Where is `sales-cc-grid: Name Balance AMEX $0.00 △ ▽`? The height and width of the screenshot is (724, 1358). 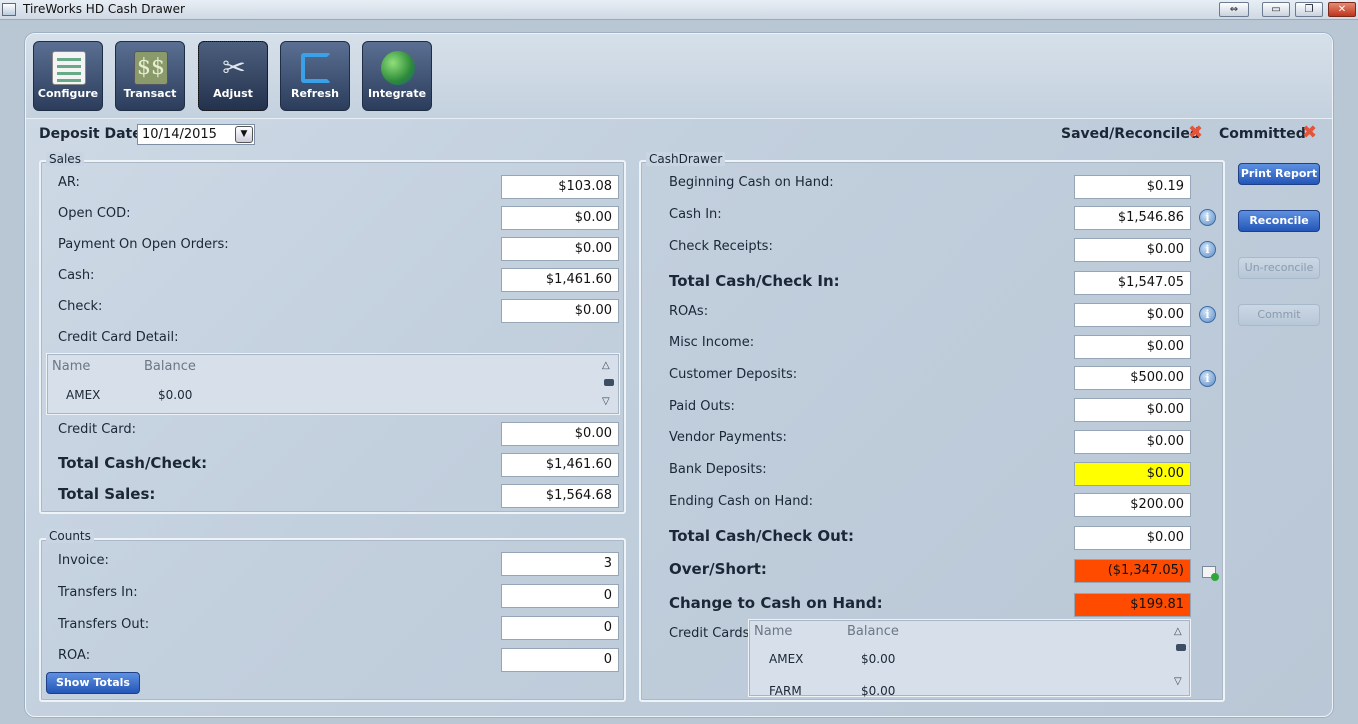 sales-cc-grid: Name Balance AMEX $0.00 △ ▽ is located at coordinates (333, 384).